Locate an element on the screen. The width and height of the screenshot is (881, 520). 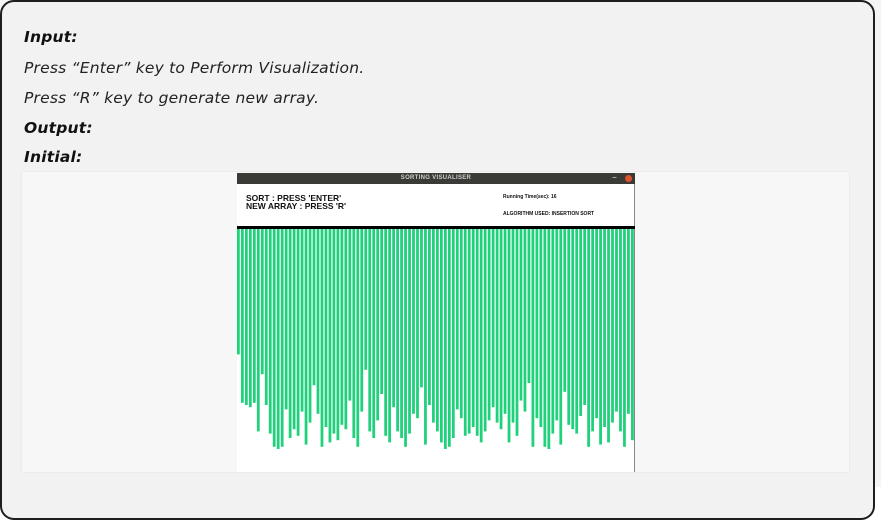
new-array-instruction: NEW ARRAY : PRESS 'R' is located at coordinates (296, 206).